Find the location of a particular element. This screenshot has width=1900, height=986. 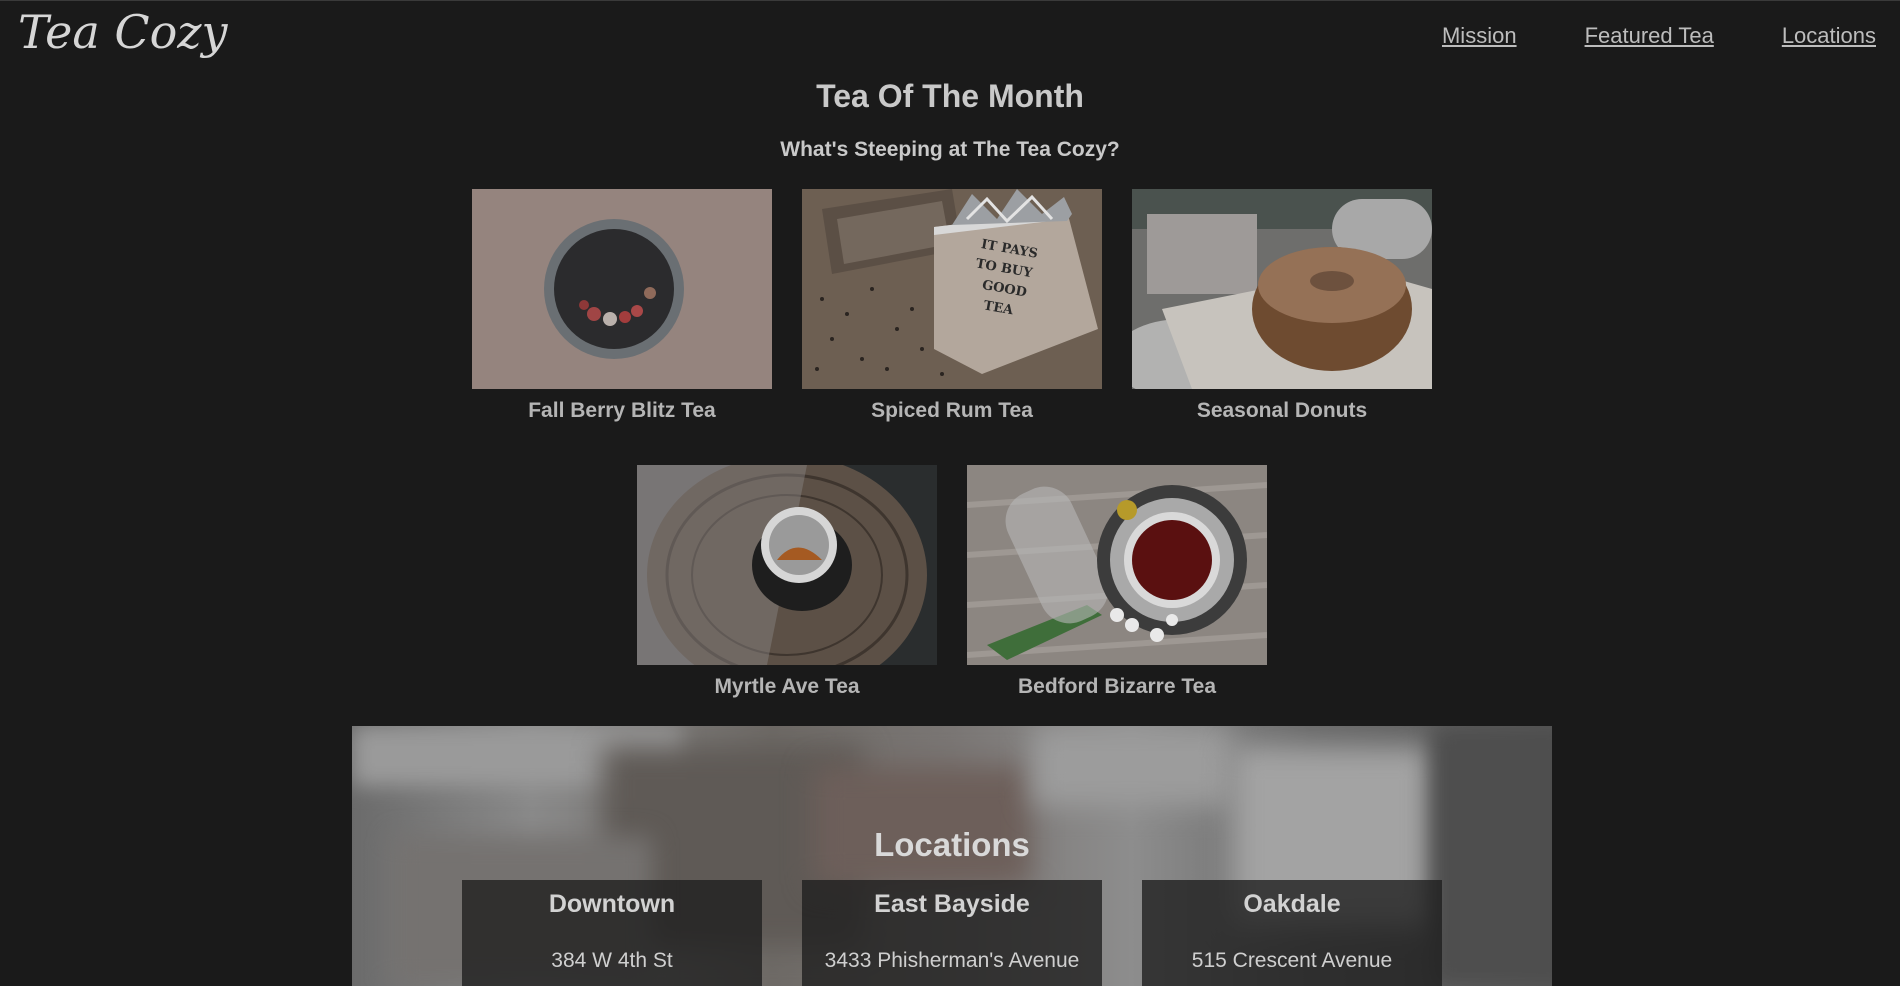

featured-item-seasonal-donuts: Seasonal Donuts is located at coordinates (1282, 306).